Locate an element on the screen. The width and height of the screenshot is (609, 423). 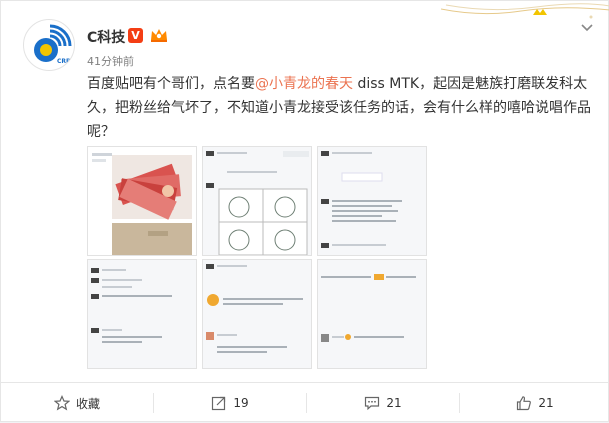
thumbs-up-icon is located at coordinates (524, 403).